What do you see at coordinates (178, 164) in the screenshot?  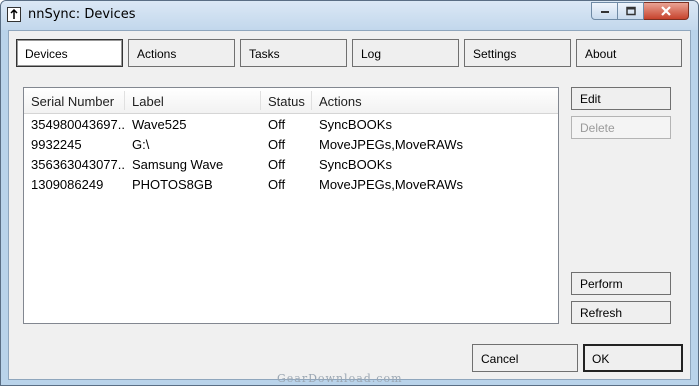 I see `label-cell: Samsung Wave` at bounding box center [178, 164].